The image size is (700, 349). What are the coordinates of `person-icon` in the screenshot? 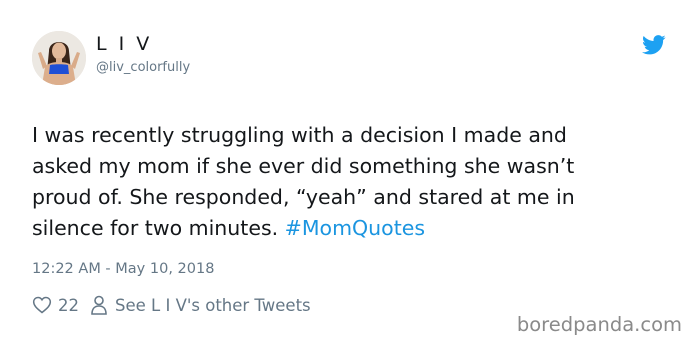 It's located at (99, 305).